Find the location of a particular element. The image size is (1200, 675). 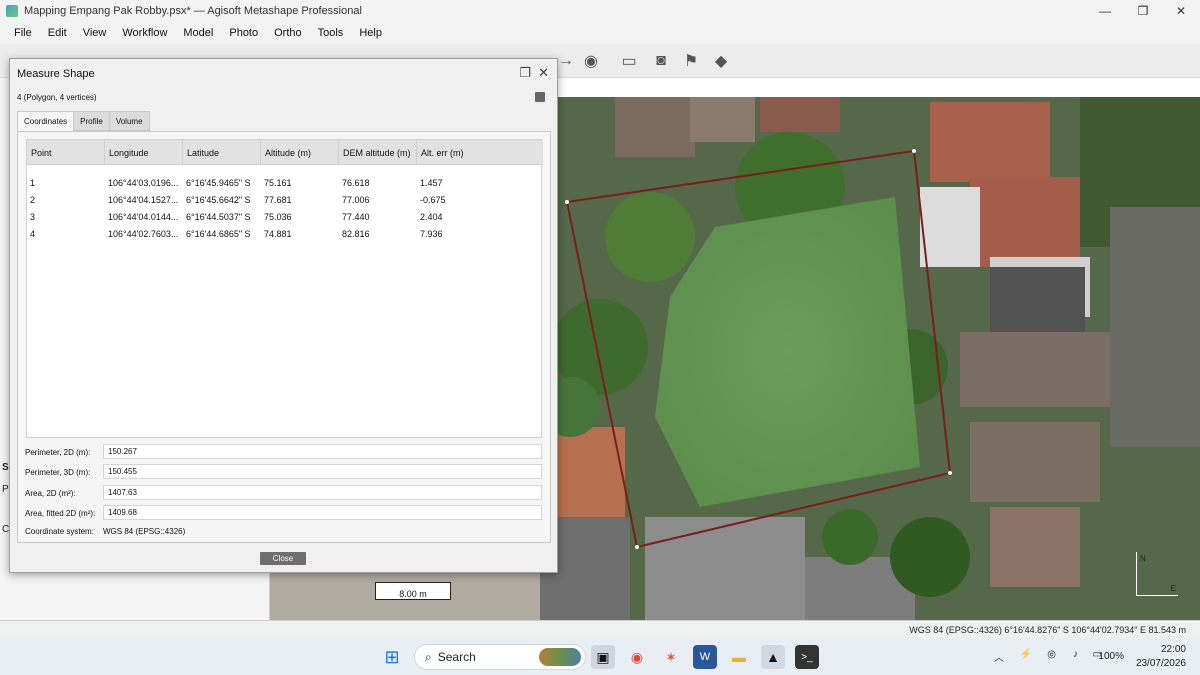

globe-icon: ◉ is located at coordinates (591, 61).